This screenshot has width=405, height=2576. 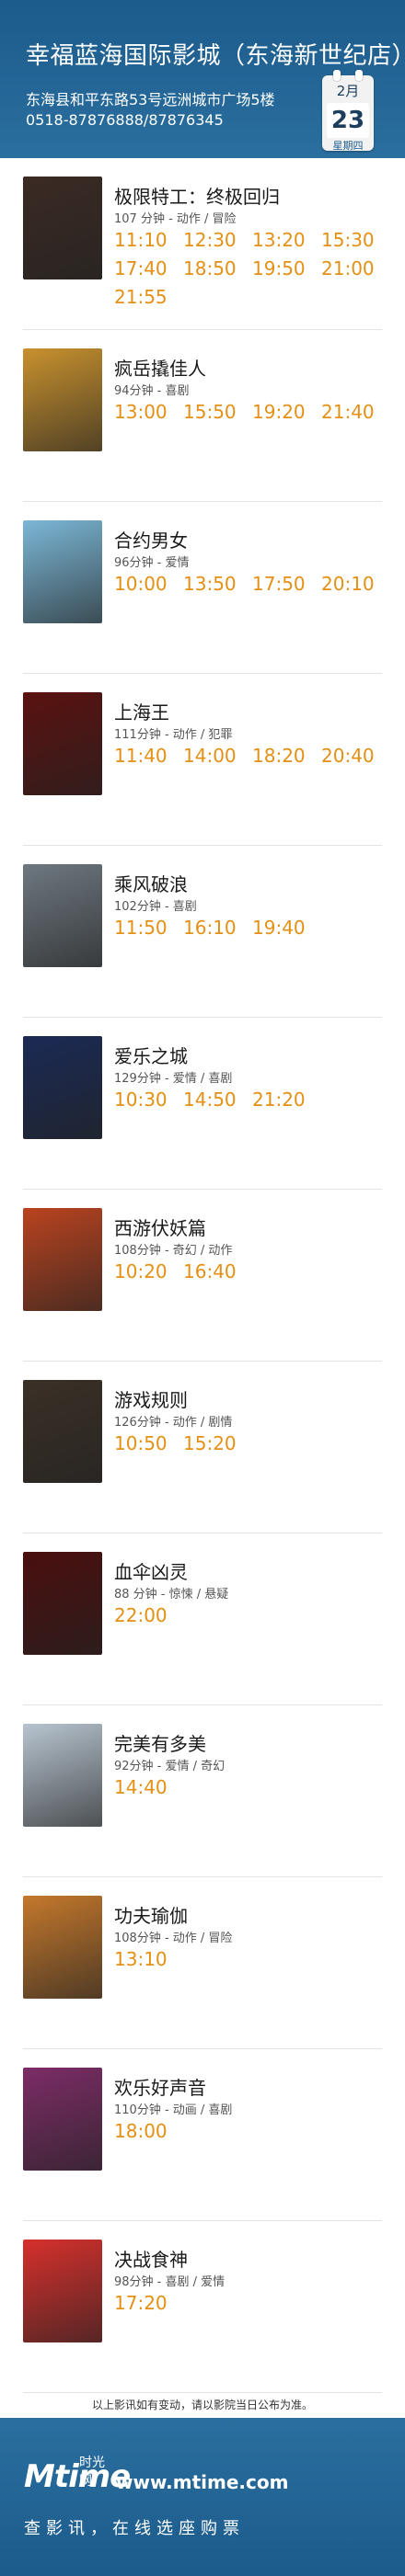 What do you see at coordinates (148, 756) in the screenshot?
I see `showtime: 11:40` at bounding box center [148, 756].